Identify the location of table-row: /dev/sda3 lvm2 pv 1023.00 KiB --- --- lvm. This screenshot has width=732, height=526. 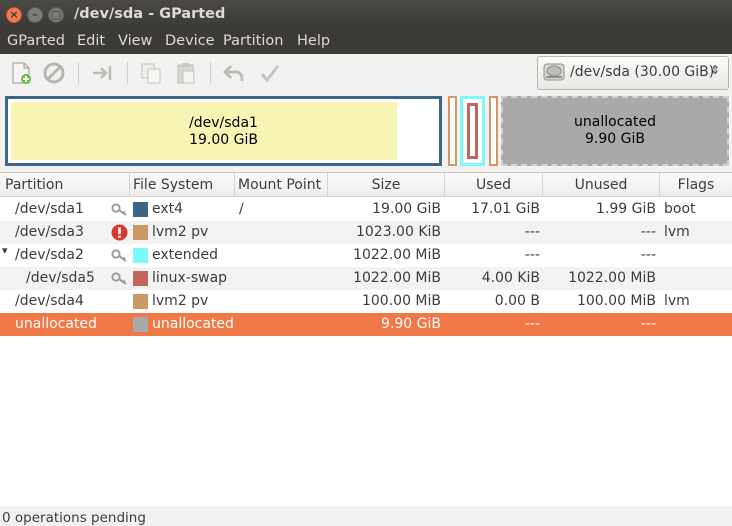
(366, 232).